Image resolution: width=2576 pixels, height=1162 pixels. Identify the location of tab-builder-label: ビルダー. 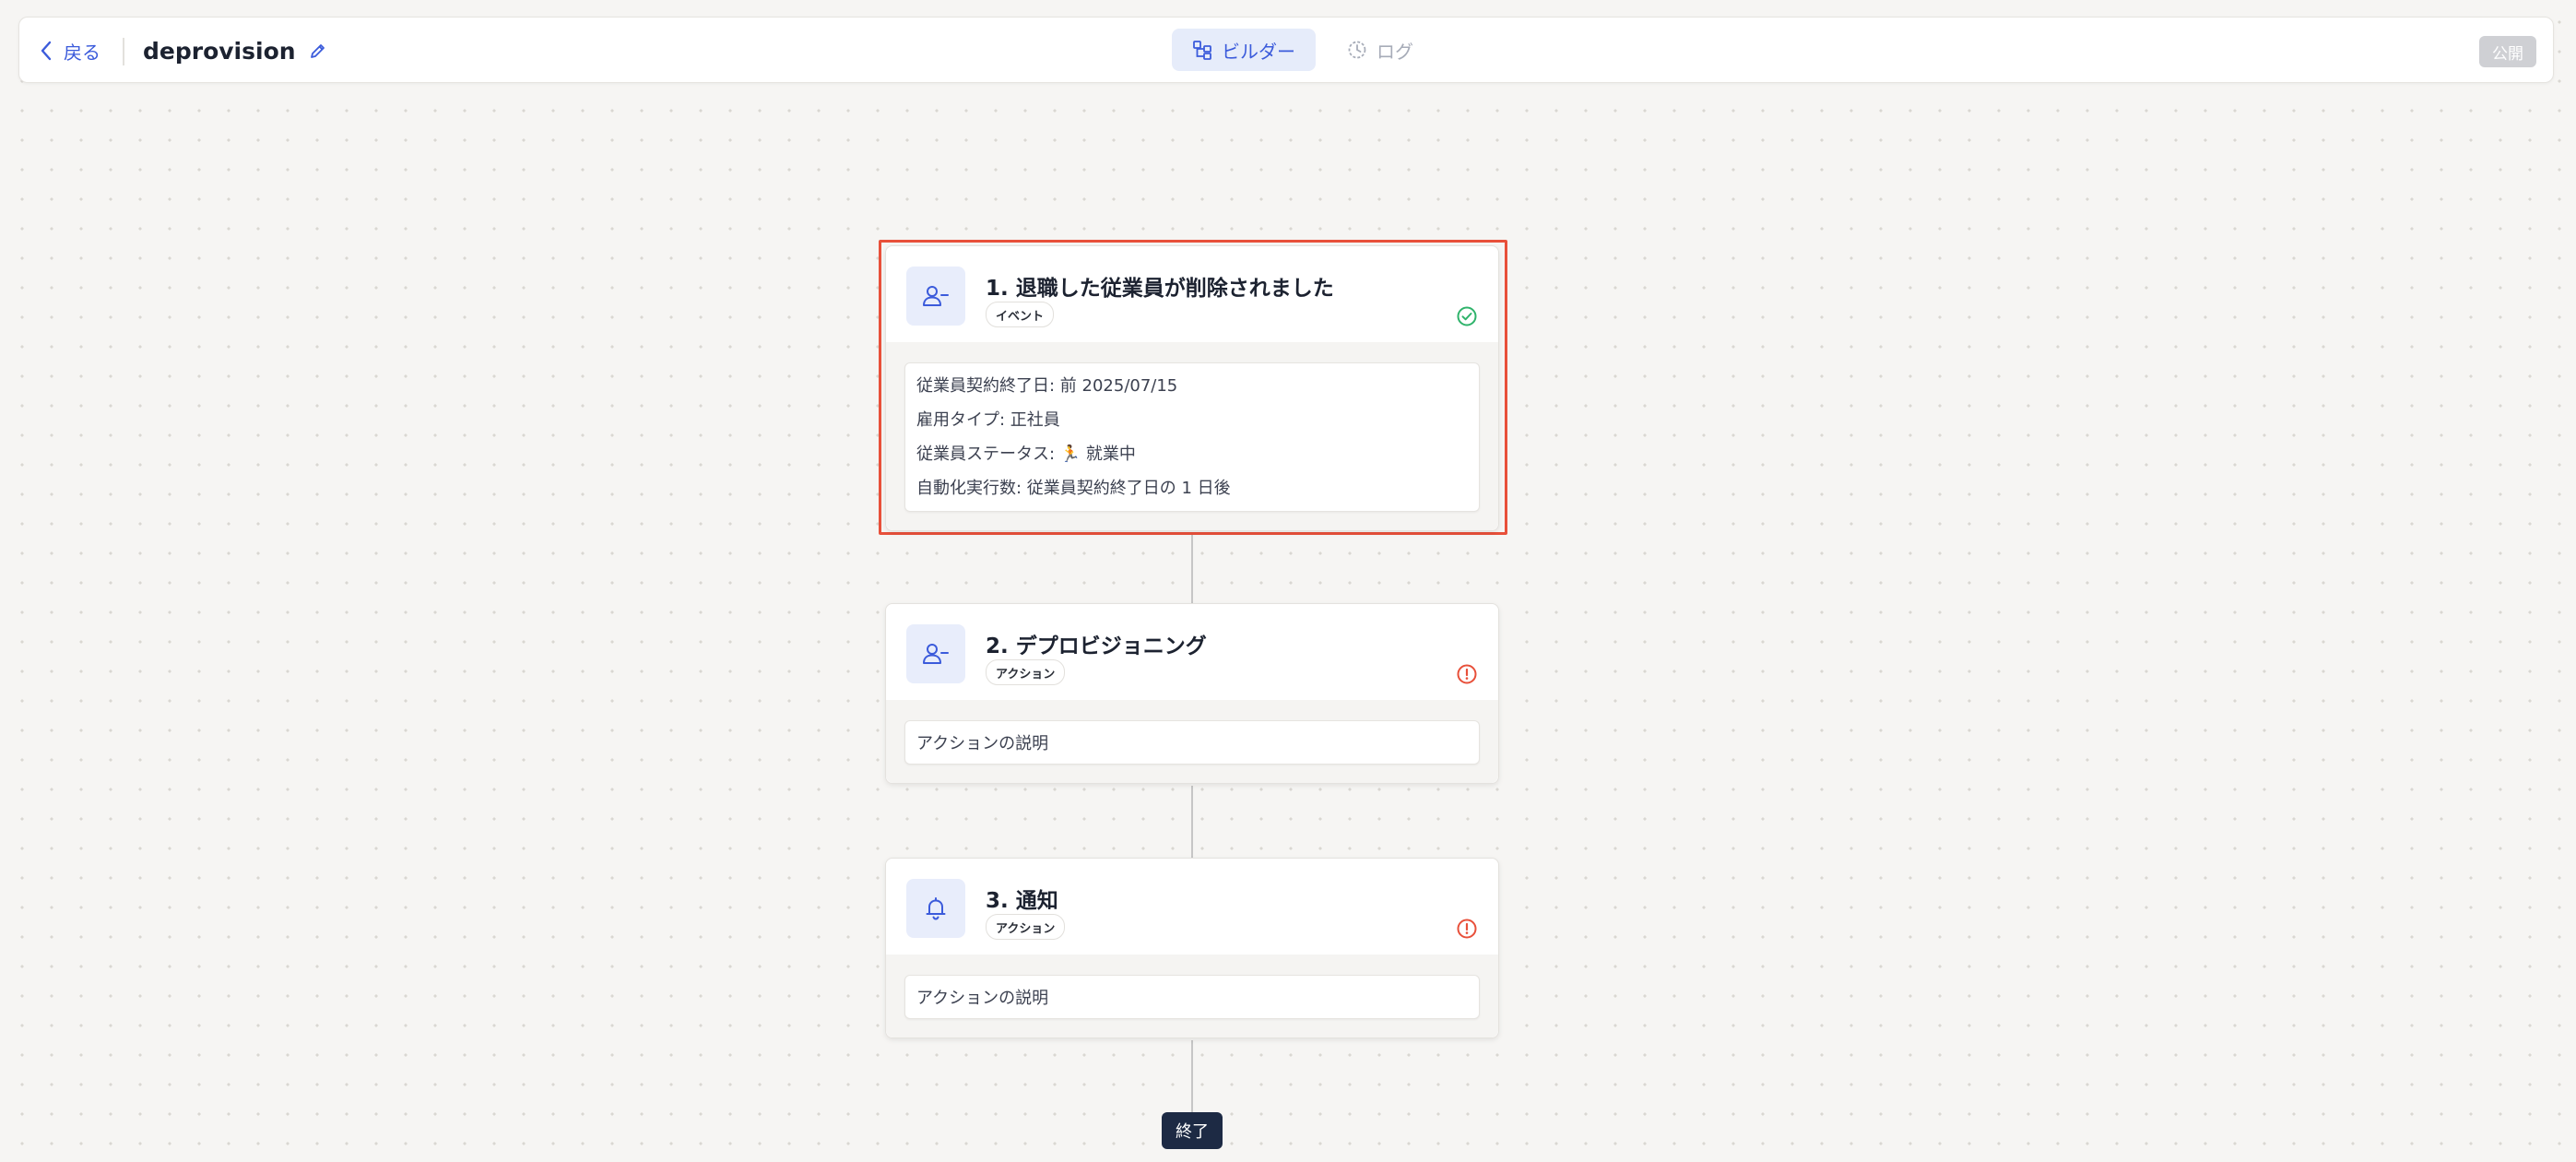
(1258, 51).